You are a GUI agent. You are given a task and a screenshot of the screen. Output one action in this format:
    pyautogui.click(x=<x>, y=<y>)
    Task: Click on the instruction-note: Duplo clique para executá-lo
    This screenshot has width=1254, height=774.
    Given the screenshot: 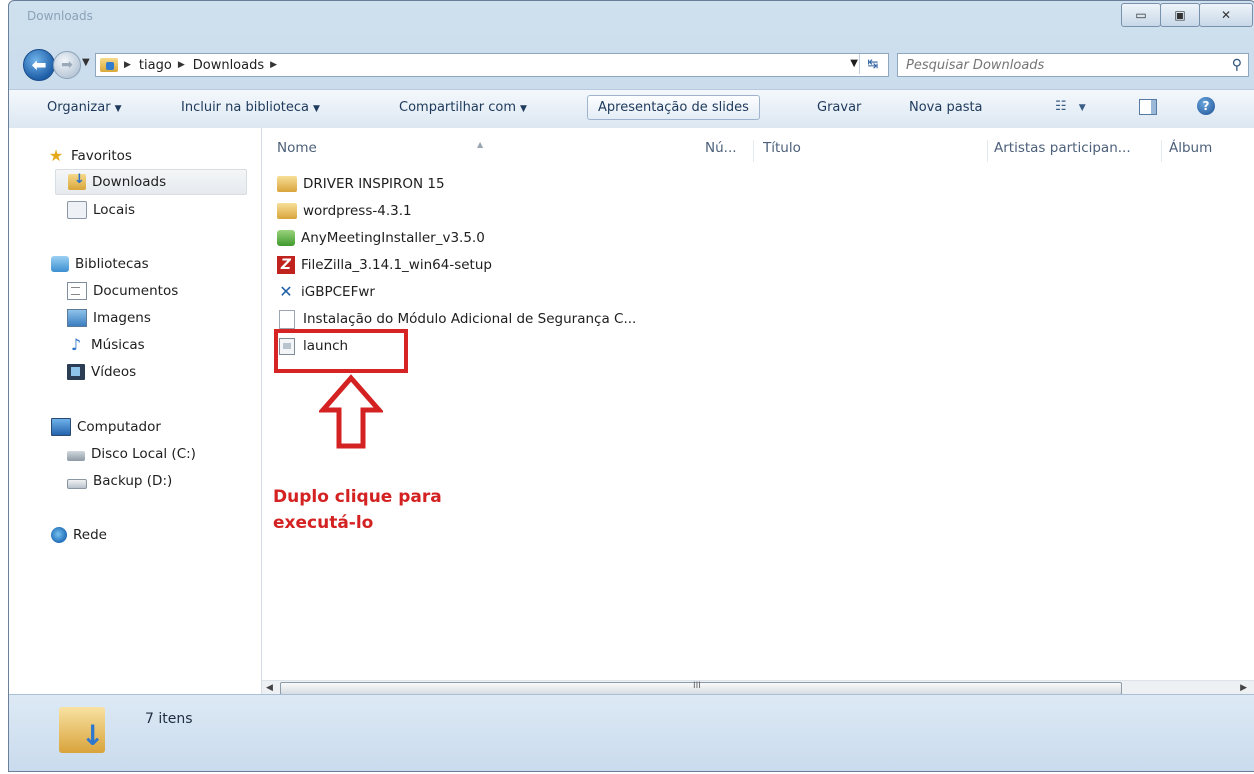 What is the action you would take?
    pyautogui.click(x=357, y=510)
    